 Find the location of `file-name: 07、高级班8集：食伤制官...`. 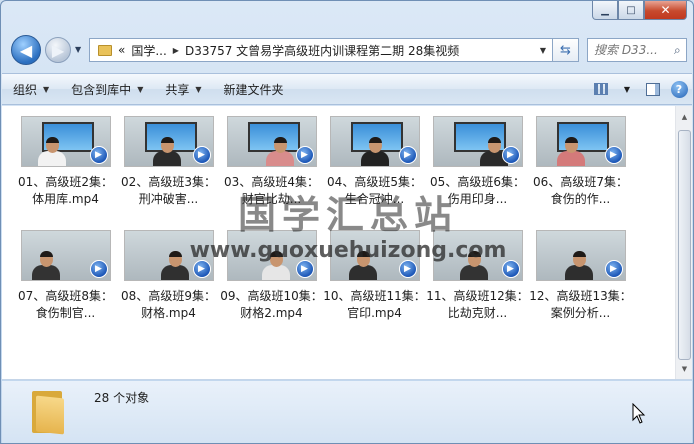

file-name: 07、高级班8集：食伤制官... is located at coordinates (65, 305).